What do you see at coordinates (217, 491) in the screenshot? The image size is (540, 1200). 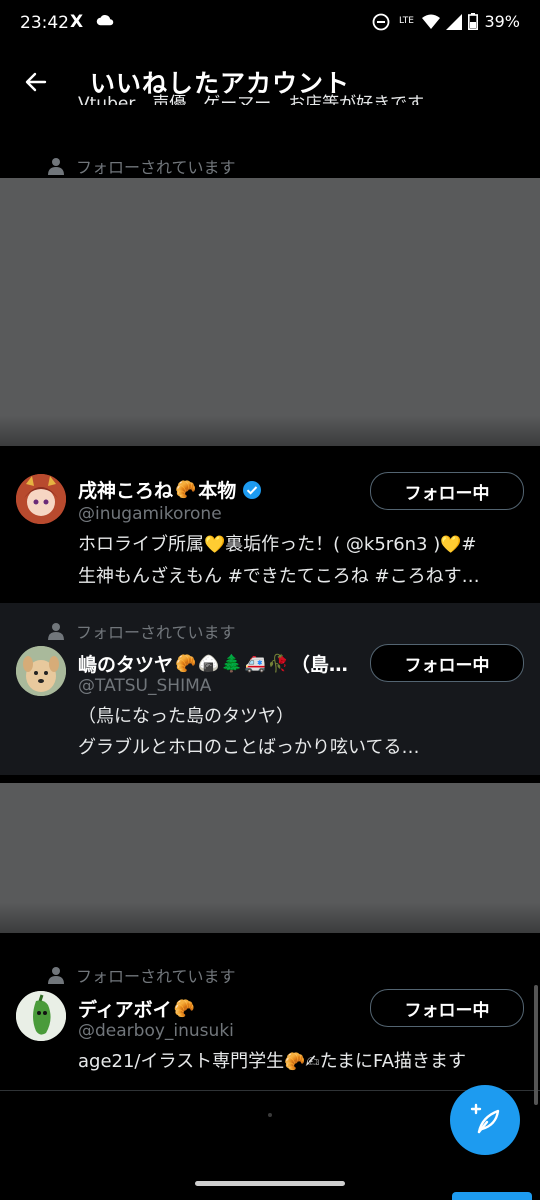 I see `user-name-suffix: 本物` at bounding box center [217, 491].